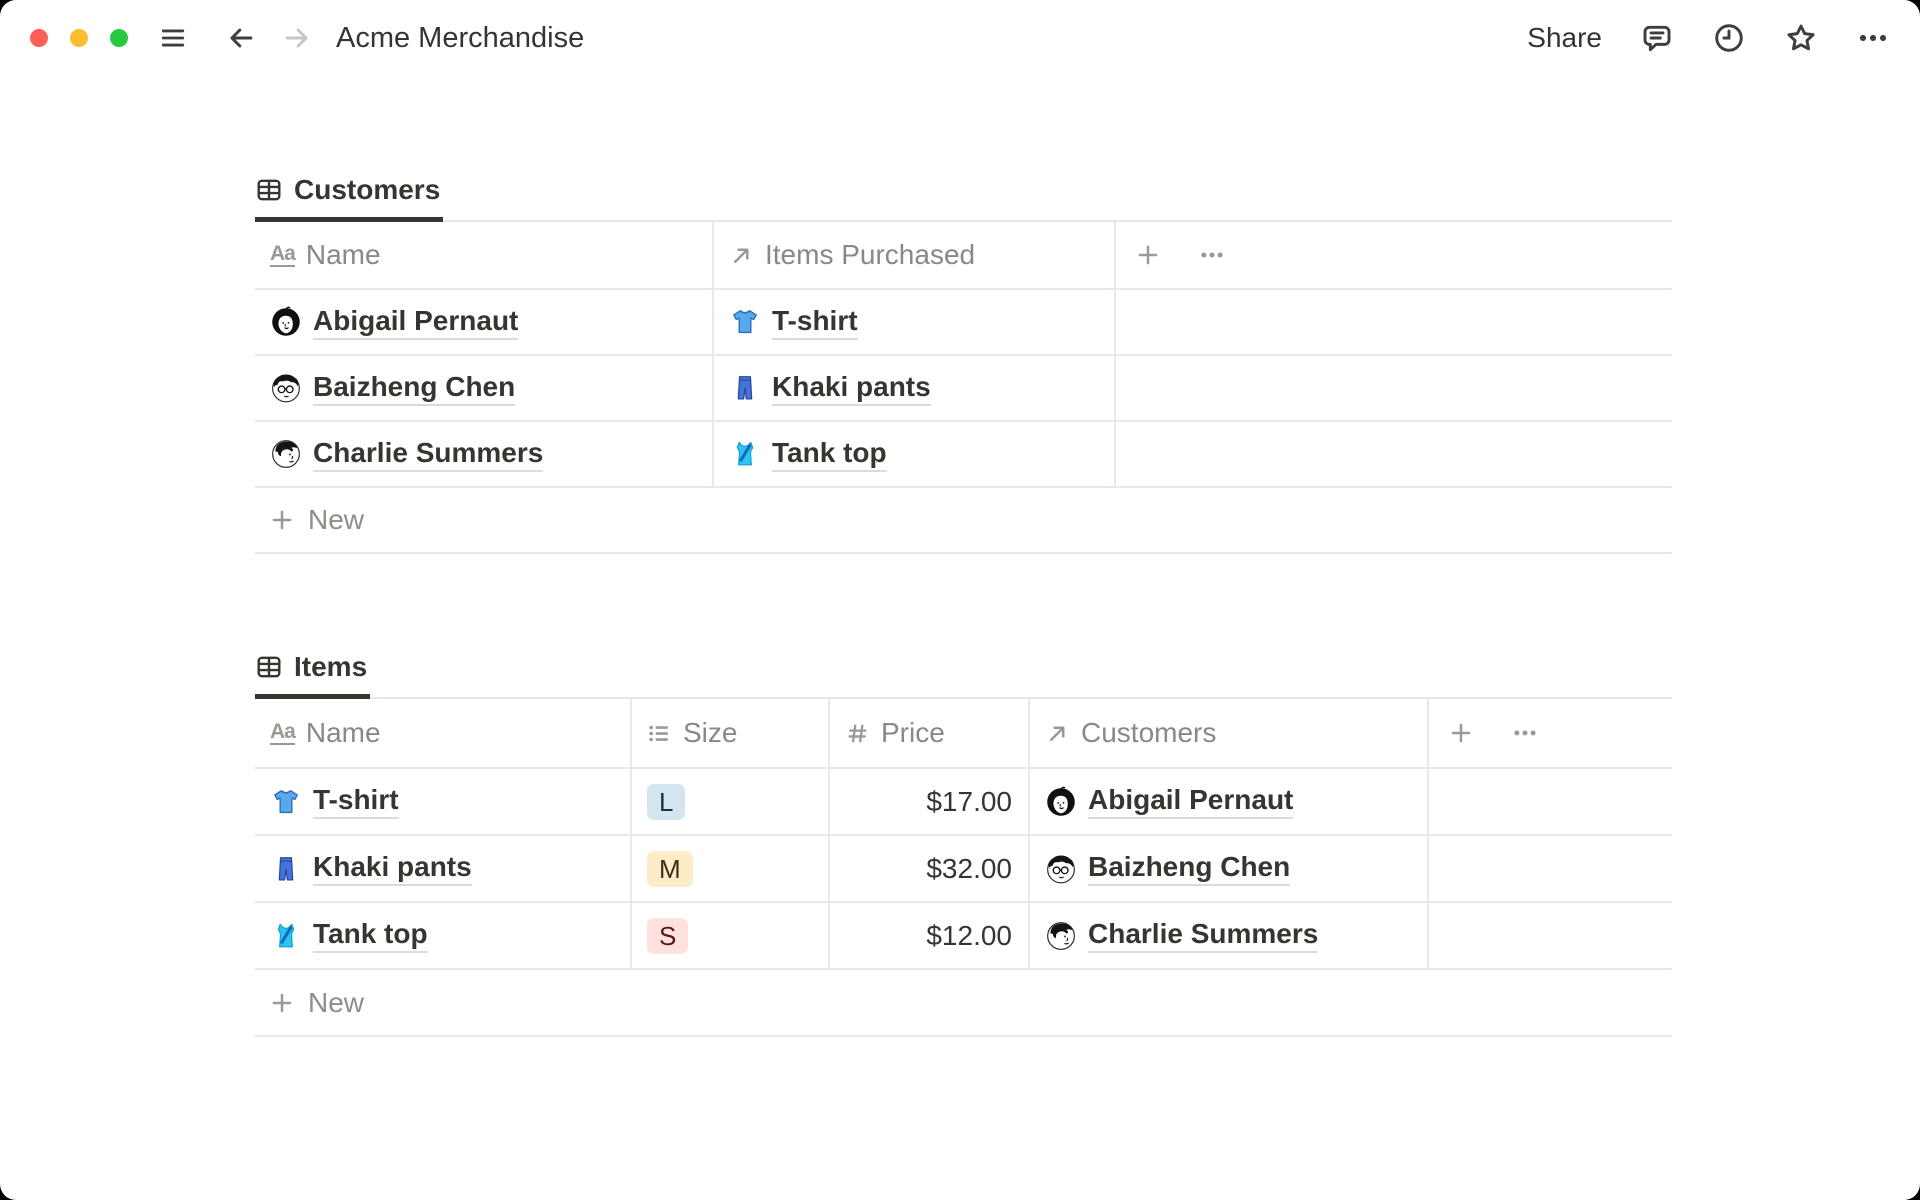 Image resolution: width=1920 pixels, height=1200 pixels. What do you see at coordinates (915, 454) in the screenshot?
I see `items-purchased-cell: Tank top` at bounding box center [915, 454].